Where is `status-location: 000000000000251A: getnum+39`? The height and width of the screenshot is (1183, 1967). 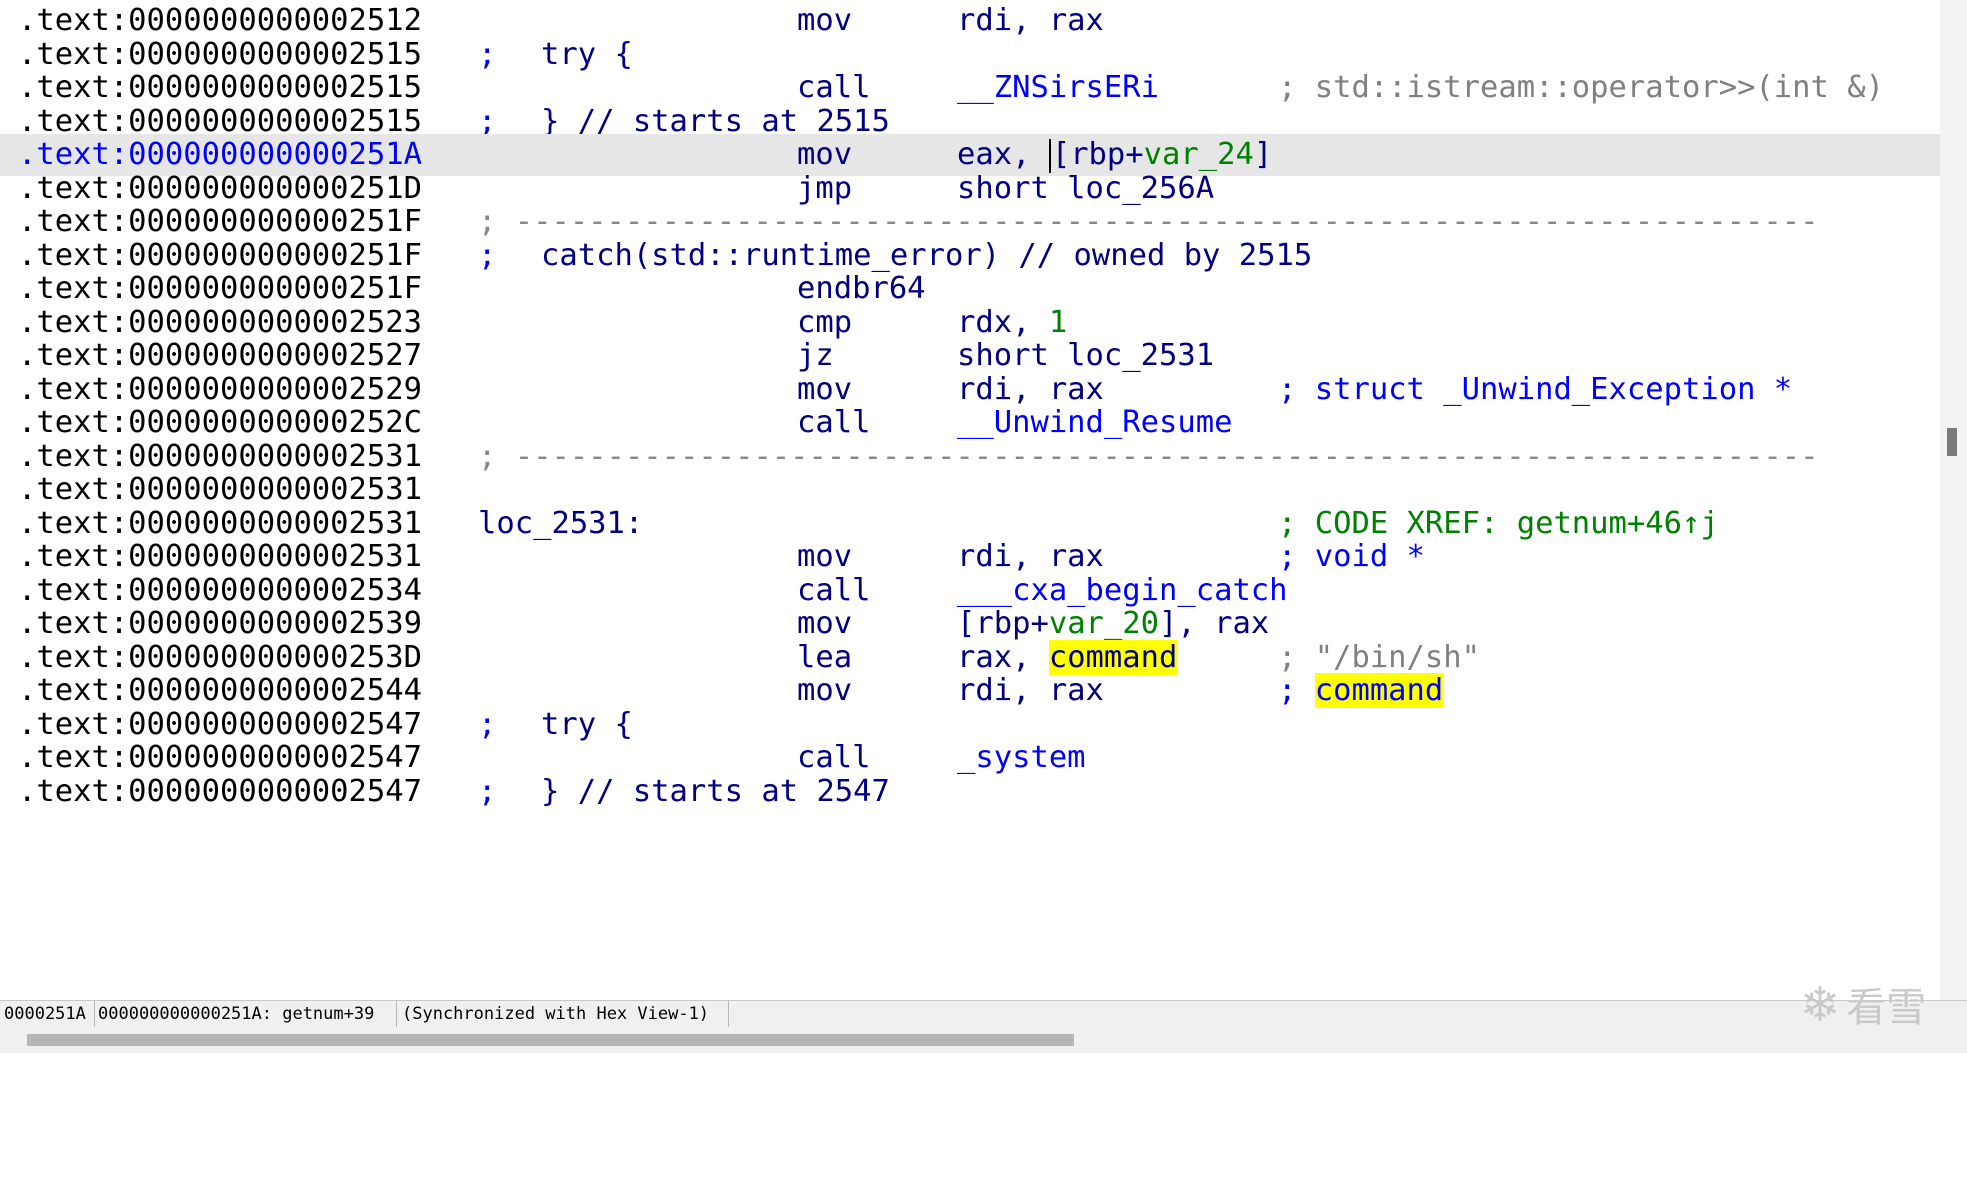 status-location: 000000000000251A: getnum+39 is located at coordinates (236, 1014).